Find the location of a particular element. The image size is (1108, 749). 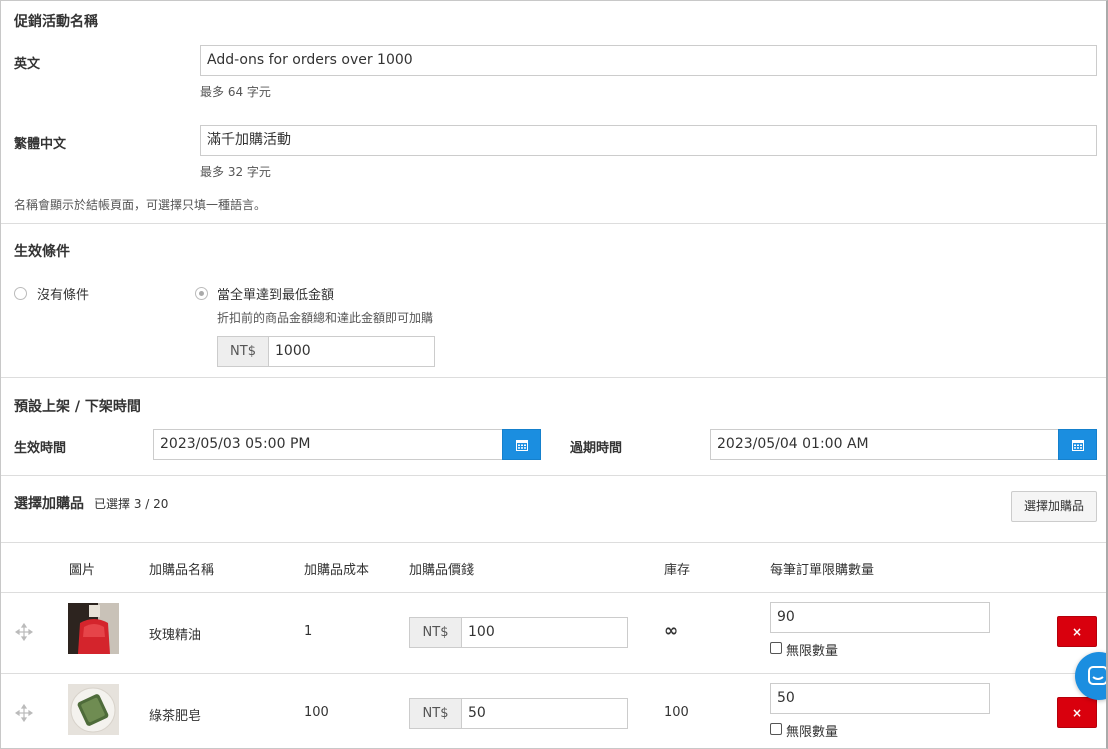

limit-quantity-input: 50 is located at coordinates (880, 698).